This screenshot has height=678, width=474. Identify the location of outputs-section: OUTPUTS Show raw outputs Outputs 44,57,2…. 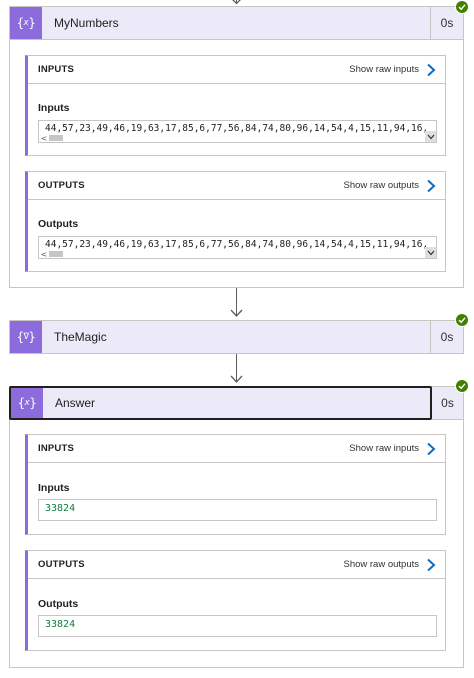
(235, 221).